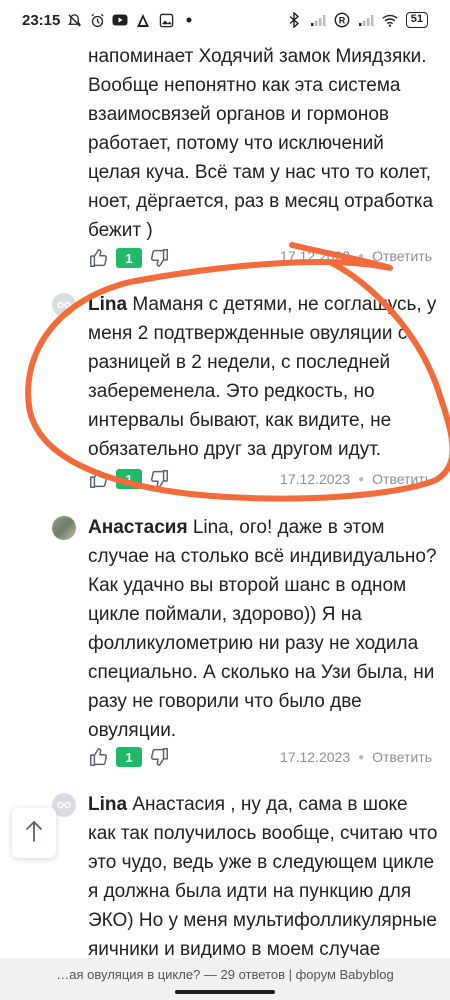  What do you see at coordinates (120, 20) in the screenshot?
I see `youtube-icon` at bounding box center [120, 20].